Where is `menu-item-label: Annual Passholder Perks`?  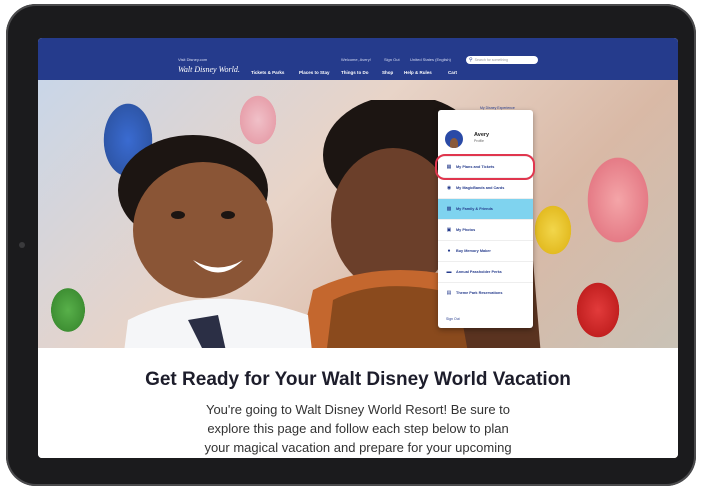 menu-item-label: Annual Passholder Perks is located at coordinates (479, 272).